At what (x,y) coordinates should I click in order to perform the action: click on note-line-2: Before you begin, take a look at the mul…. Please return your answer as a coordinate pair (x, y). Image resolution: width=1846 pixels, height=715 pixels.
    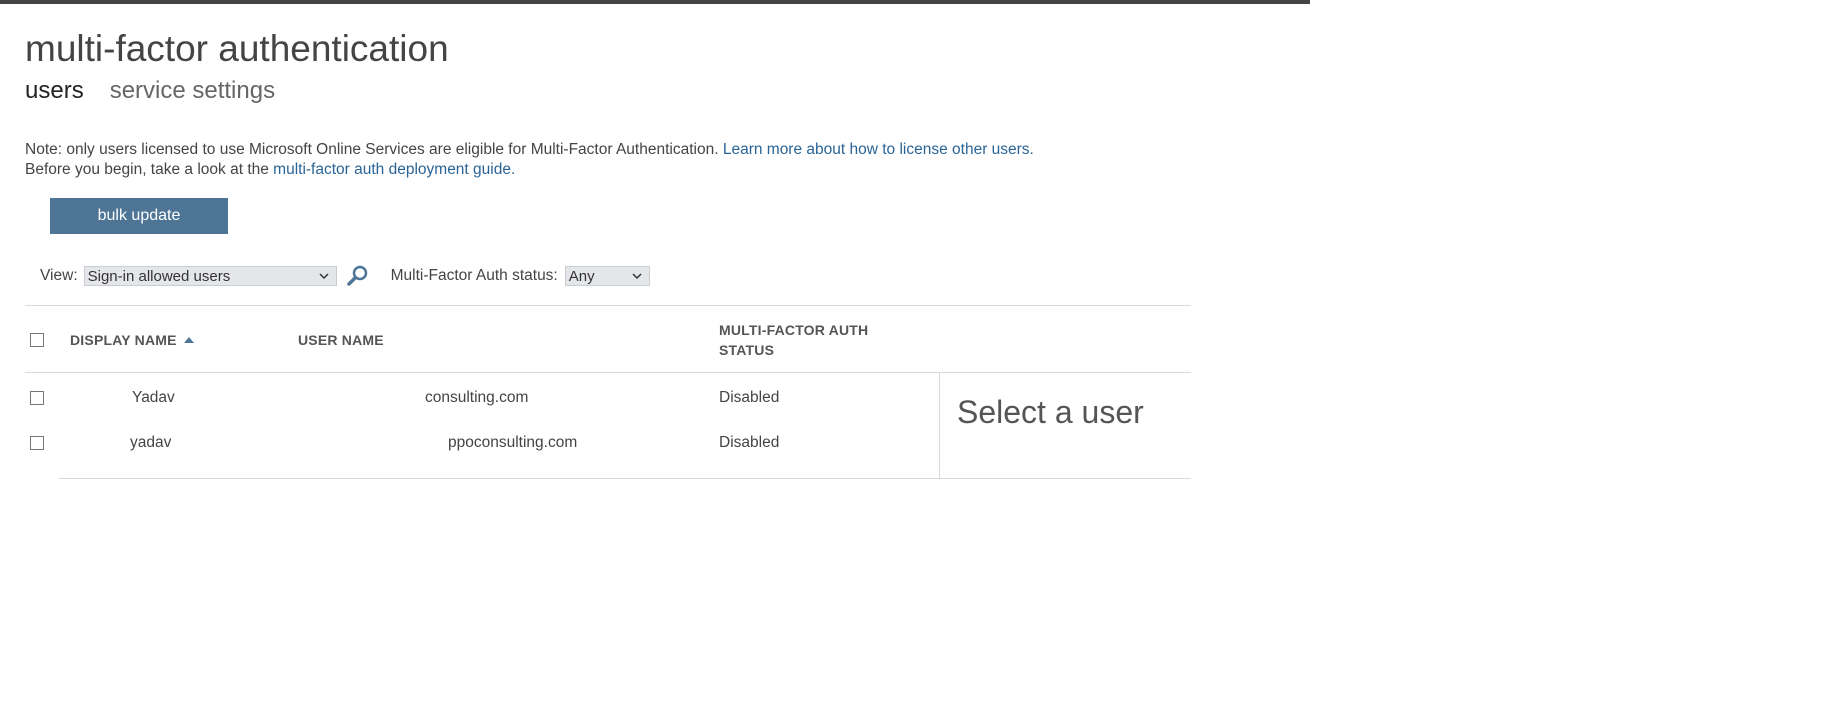
    Looking at the image, I should click on (529, 170).